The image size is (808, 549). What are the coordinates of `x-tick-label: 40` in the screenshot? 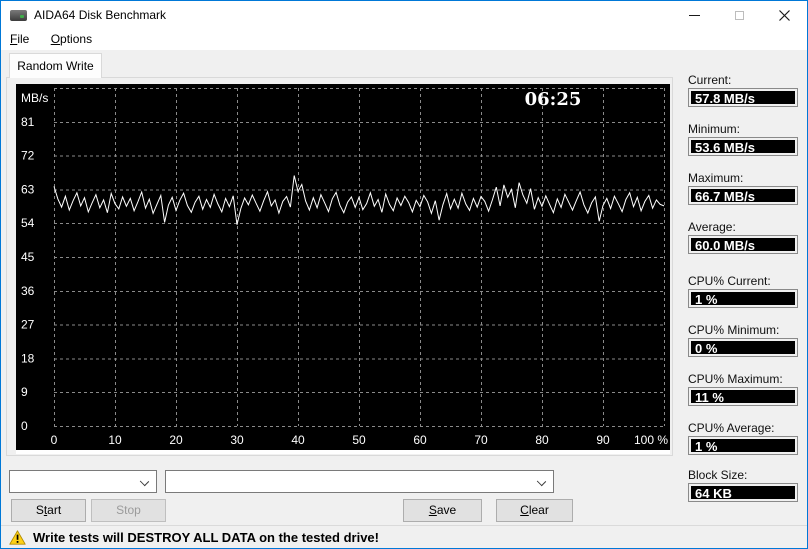 It's located at (298, 440).